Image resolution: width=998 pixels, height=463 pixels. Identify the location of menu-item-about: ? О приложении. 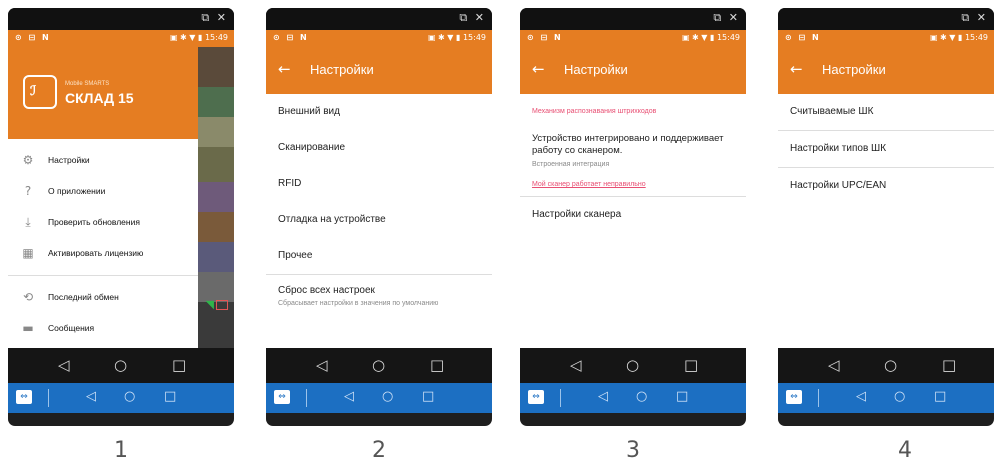
(103, 191).